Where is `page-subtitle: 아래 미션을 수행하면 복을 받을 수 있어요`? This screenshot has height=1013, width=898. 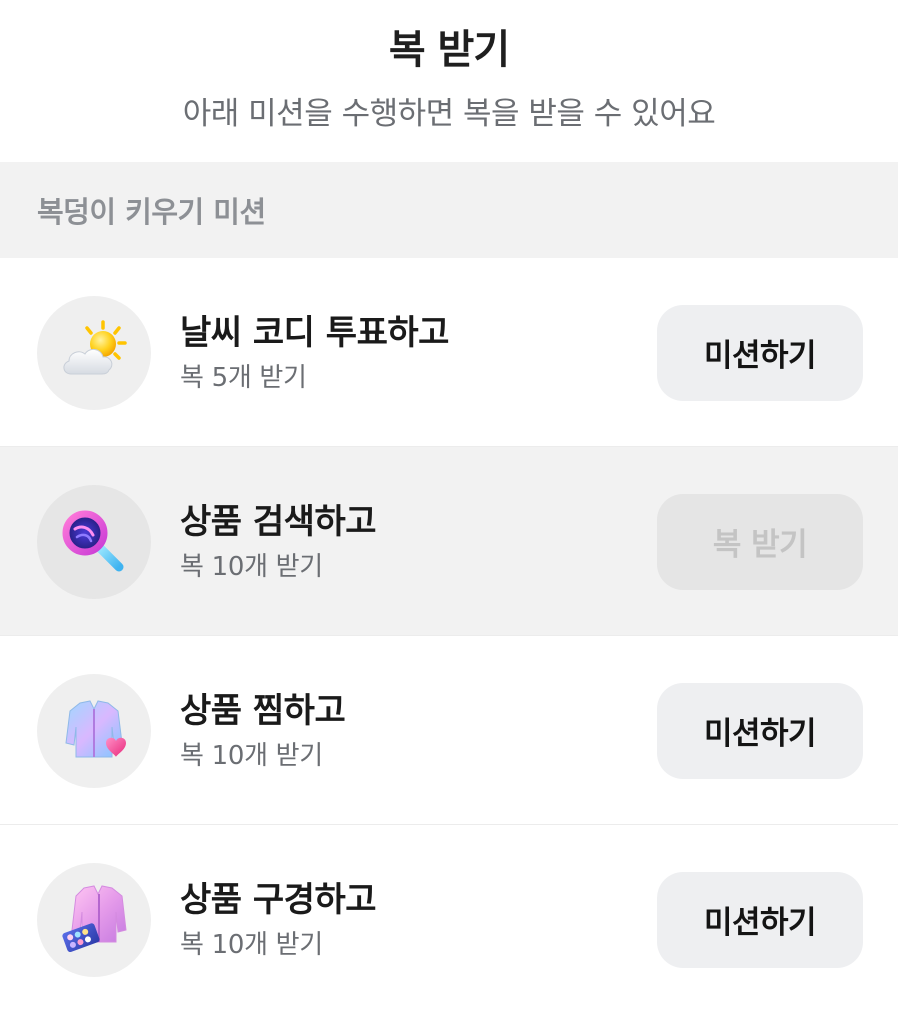 page-subtitle: 아래 미션을 수행하면 복을 받을 수 있어요 is located at coordinates (449, 114).